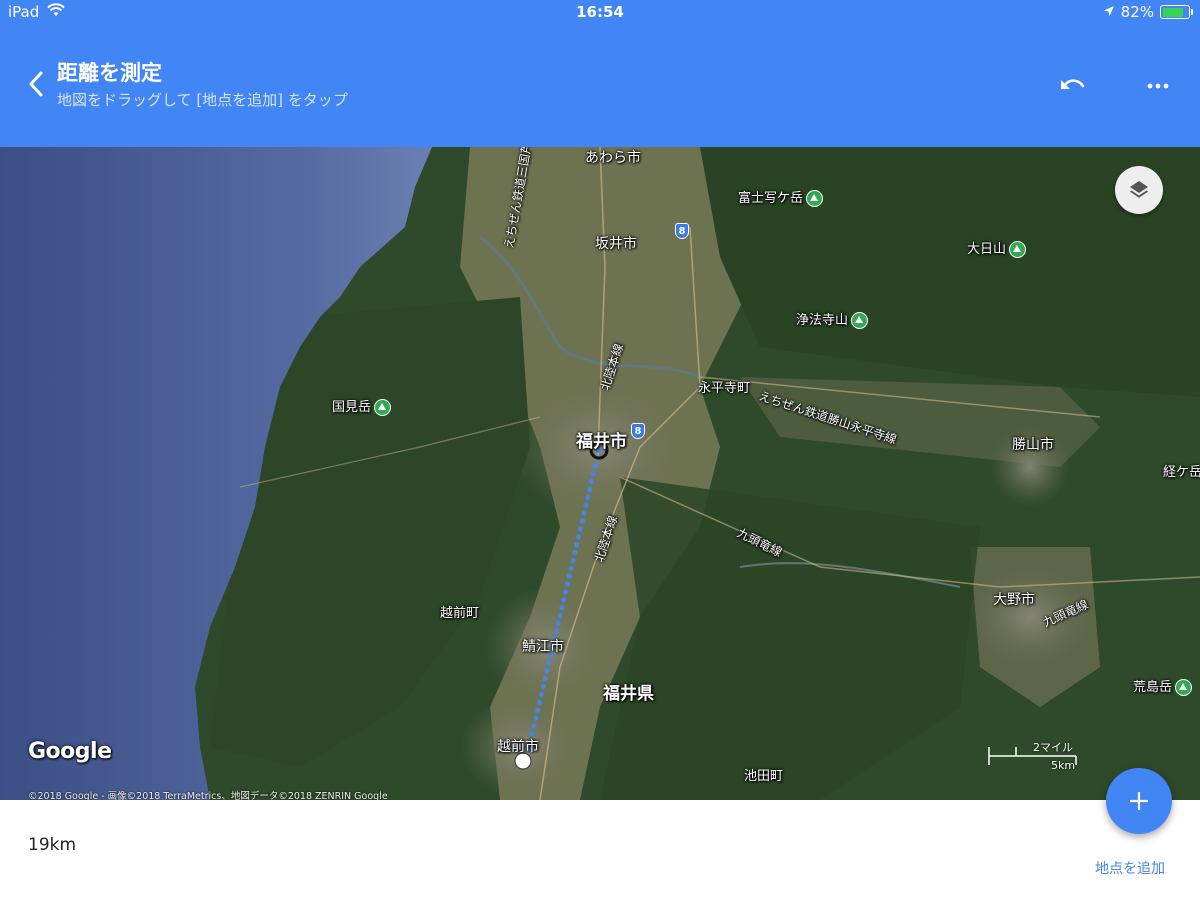  What do you see at coordinates (460, 613) in the screenshot?
I see `map-label-echizen-town: 越前町` at bounding box center [460, 613].